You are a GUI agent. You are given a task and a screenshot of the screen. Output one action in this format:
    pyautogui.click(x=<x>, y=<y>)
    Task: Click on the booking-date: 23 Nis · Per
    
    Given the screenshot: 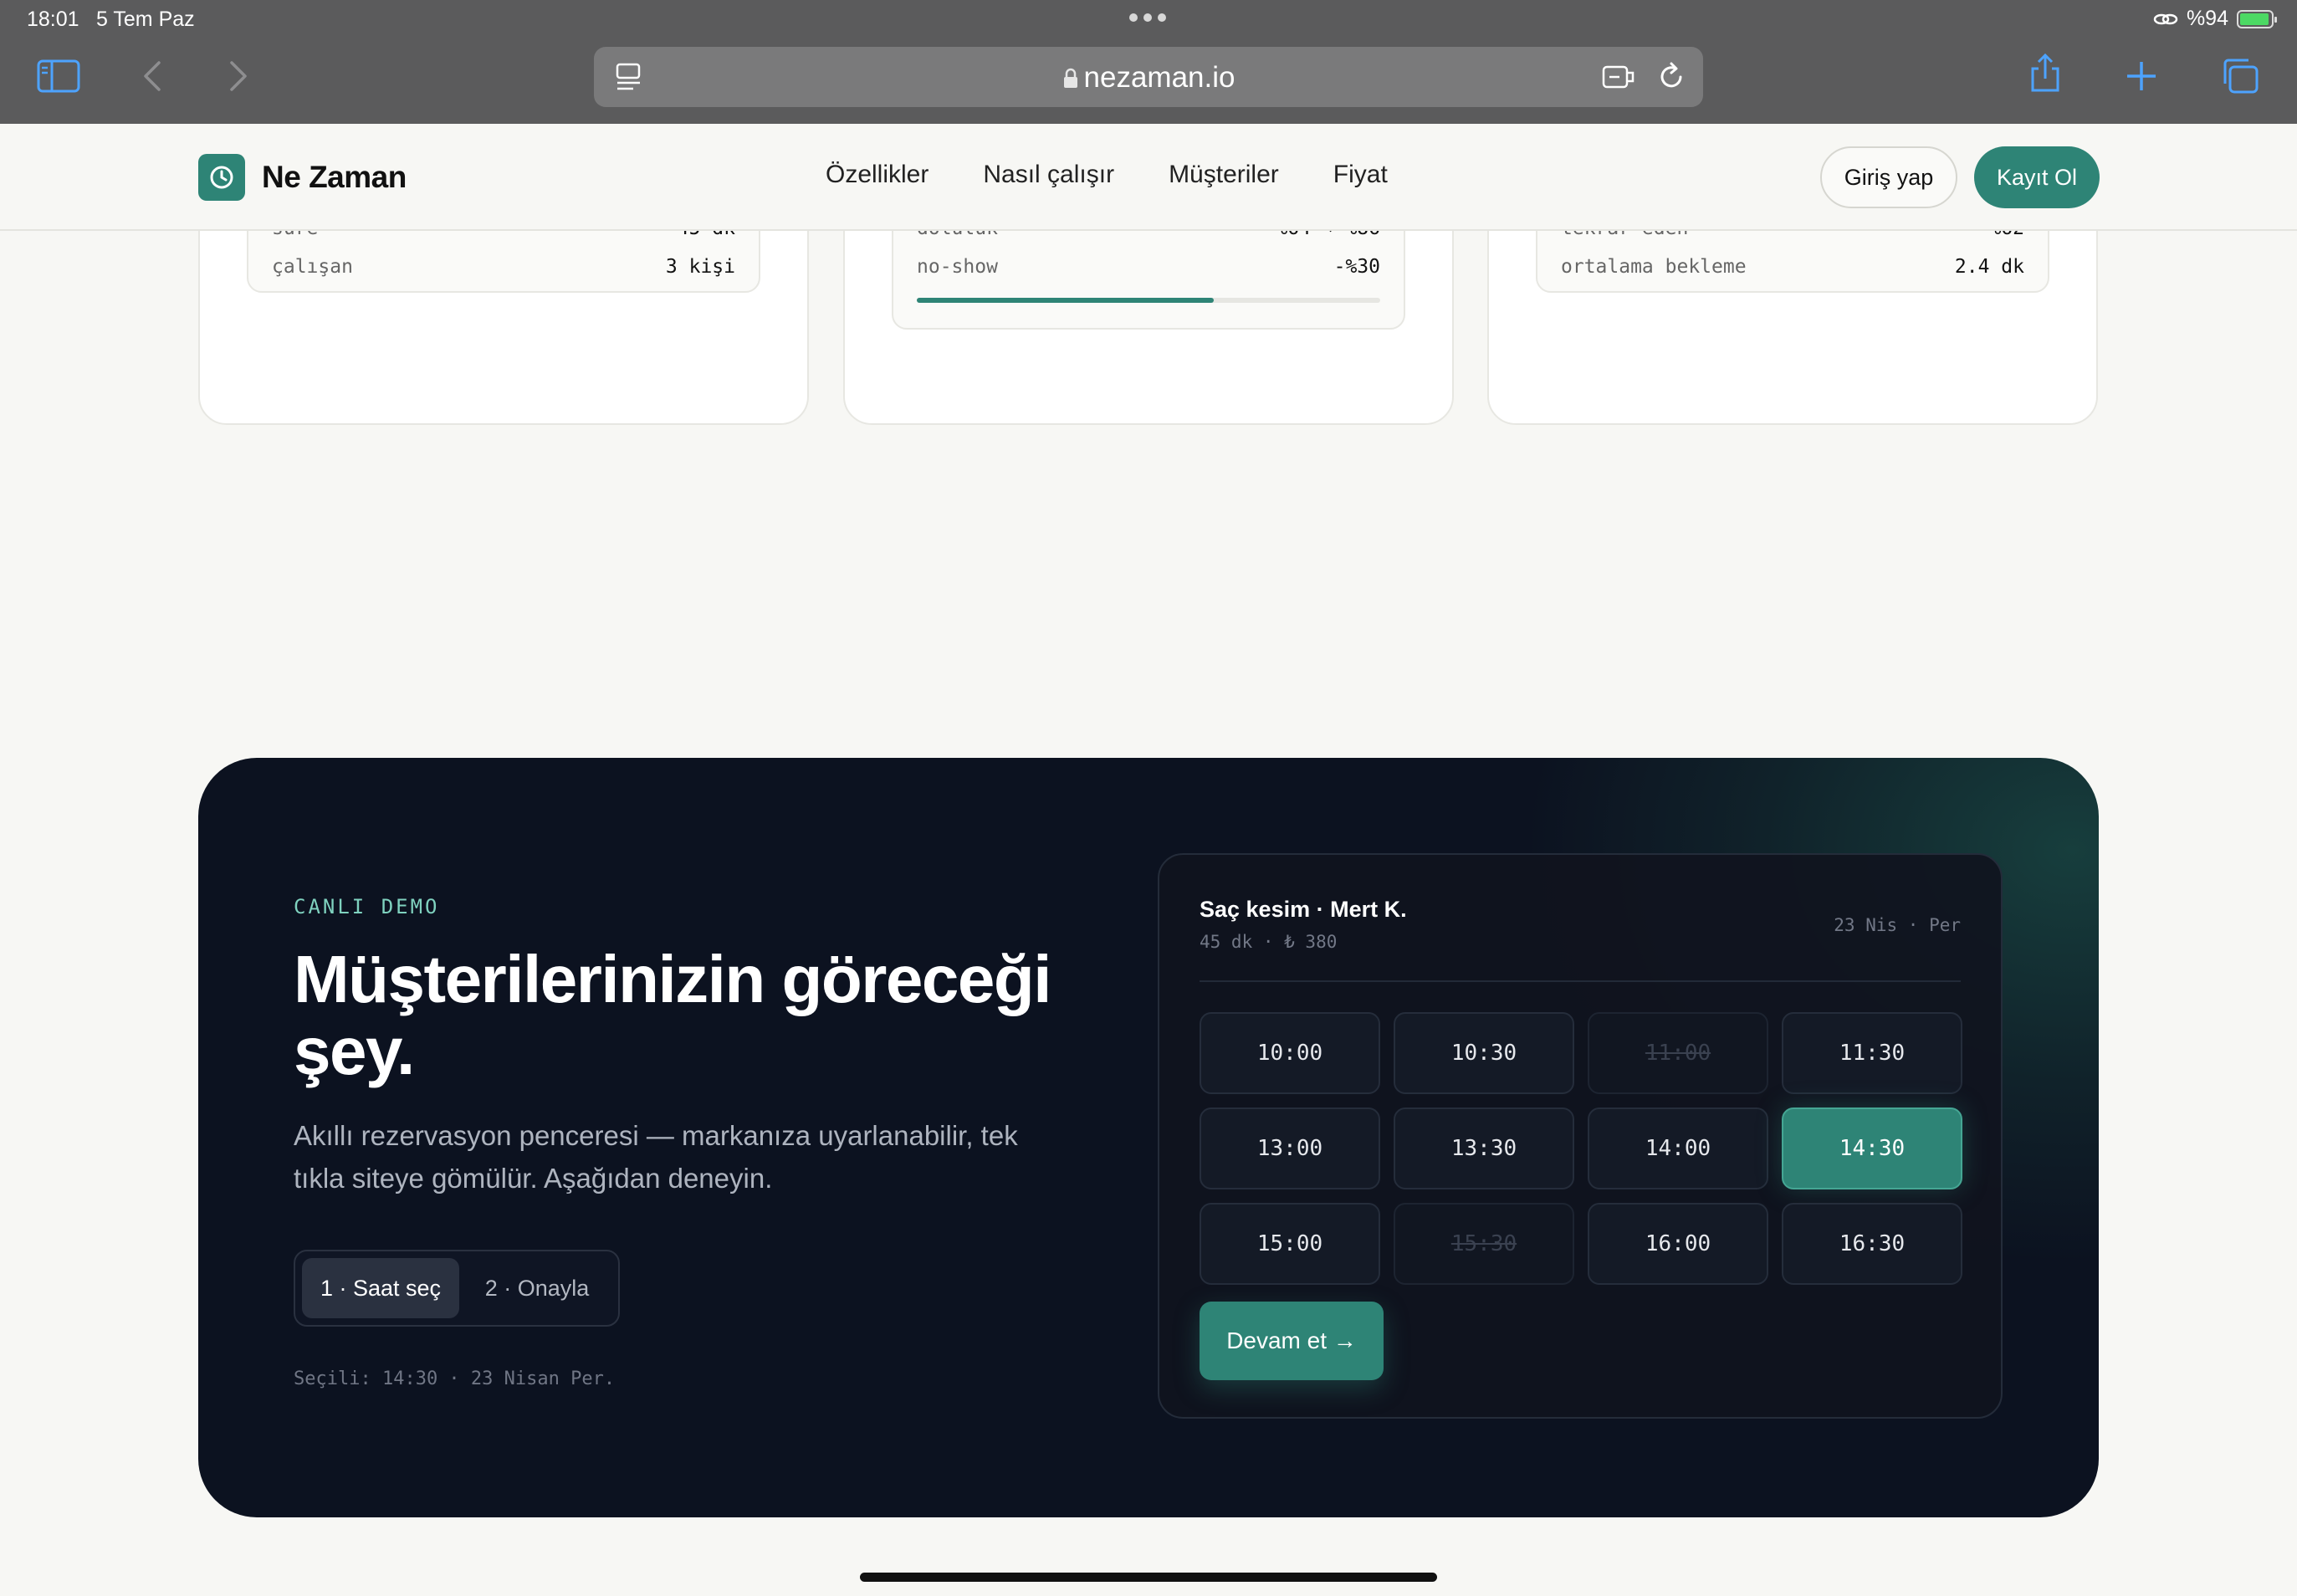 What is the action you would take?
    pyautogui.click(x=1897, y=925)
    